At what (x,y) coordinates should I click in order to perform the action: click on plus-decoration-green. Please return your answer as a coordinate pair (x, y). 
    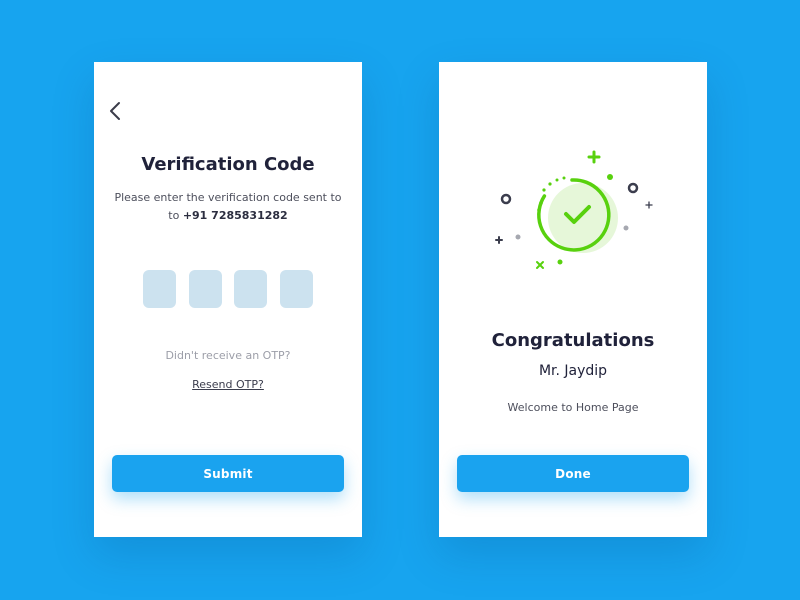
    Looking at the image, I should click on (594, 157).